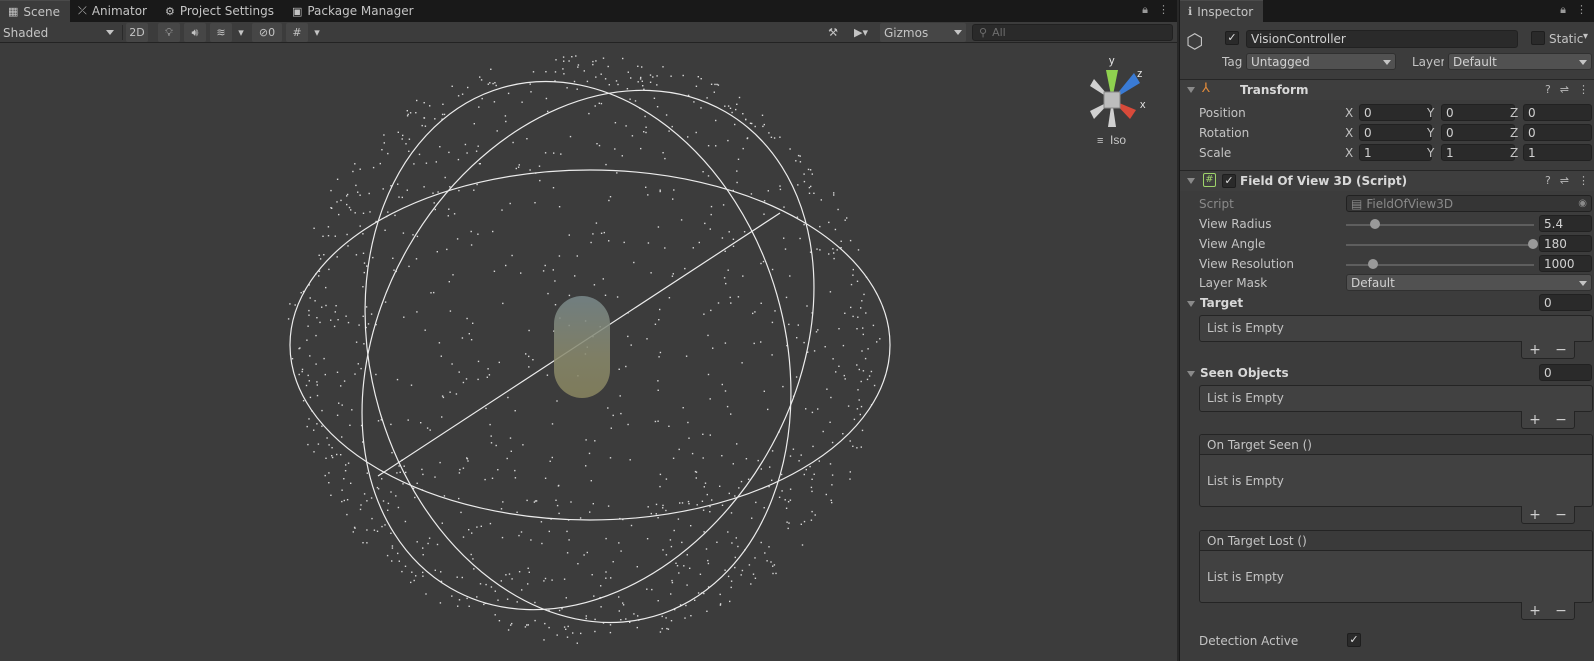  Describe the element at coordinates (1395, 112) in the screenshot. I see `position-x-field: 0` at that location.